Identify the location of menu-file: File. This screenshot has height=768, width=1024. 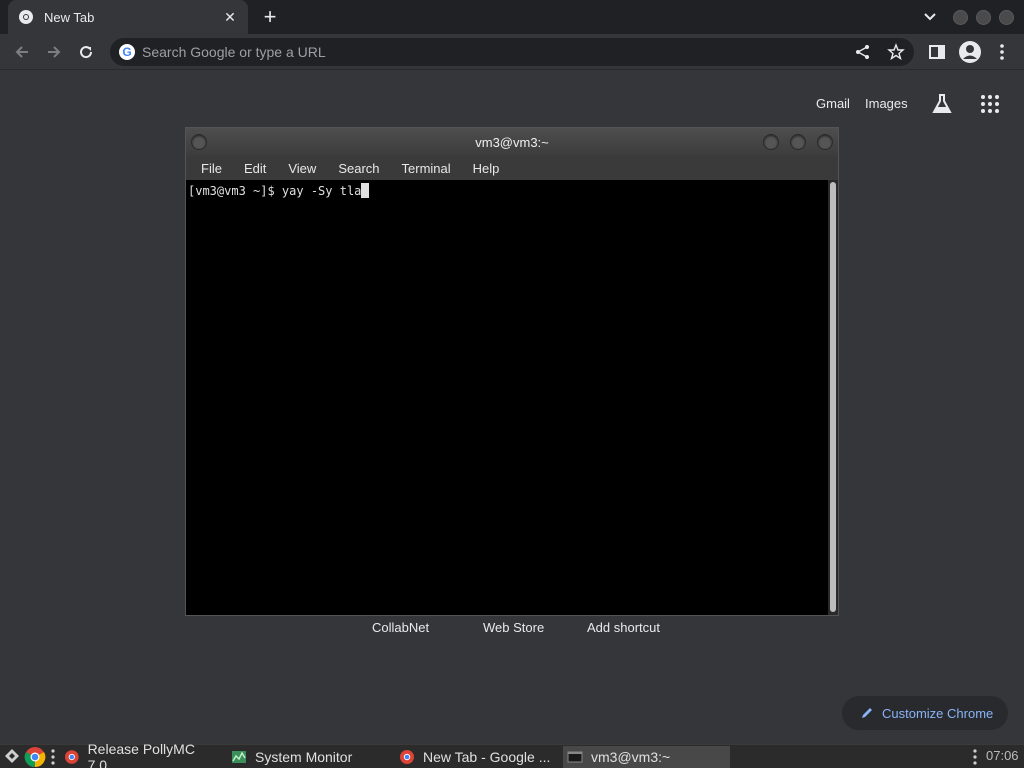
(211, 168).